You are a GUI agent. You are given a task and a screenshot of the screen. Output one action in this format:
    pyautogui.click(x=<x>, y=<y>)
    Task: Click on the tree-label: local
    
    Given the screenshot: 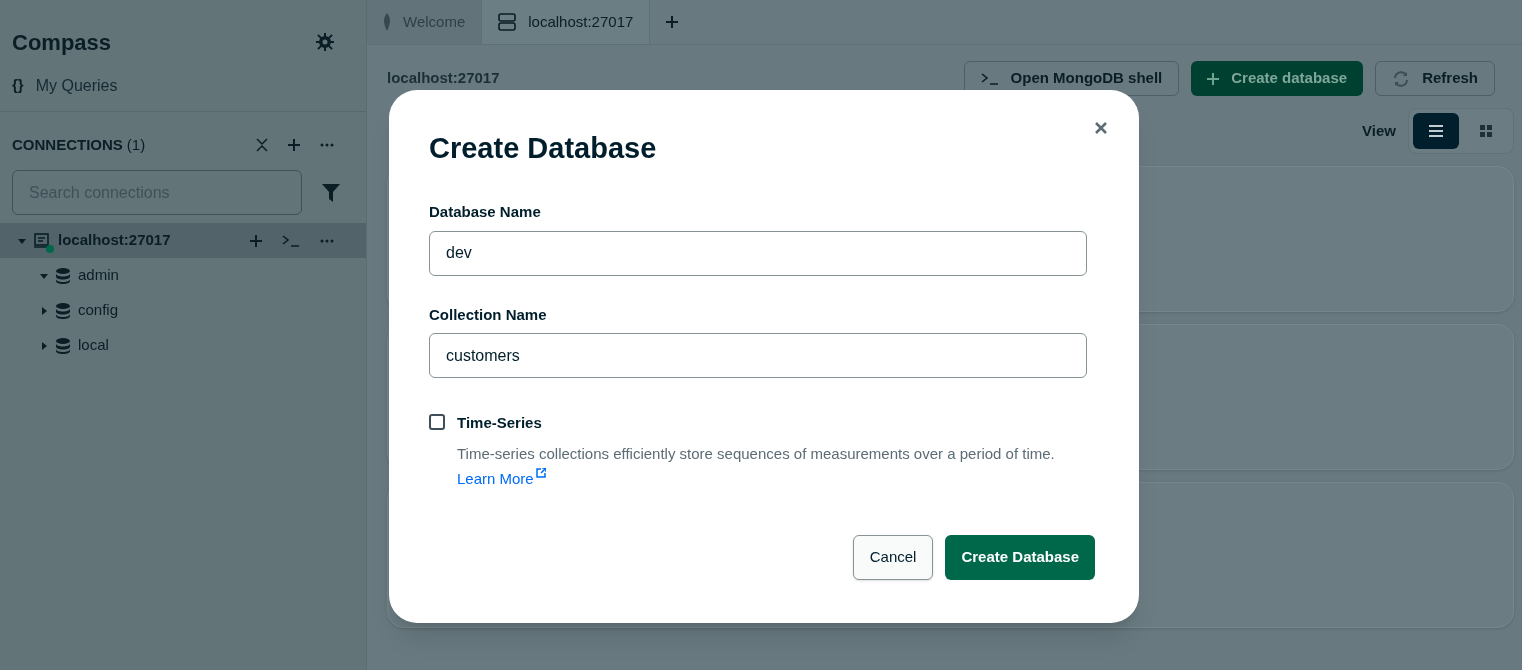 What is the action you would take?
    pyautogui.click(x=93, y=345)
    